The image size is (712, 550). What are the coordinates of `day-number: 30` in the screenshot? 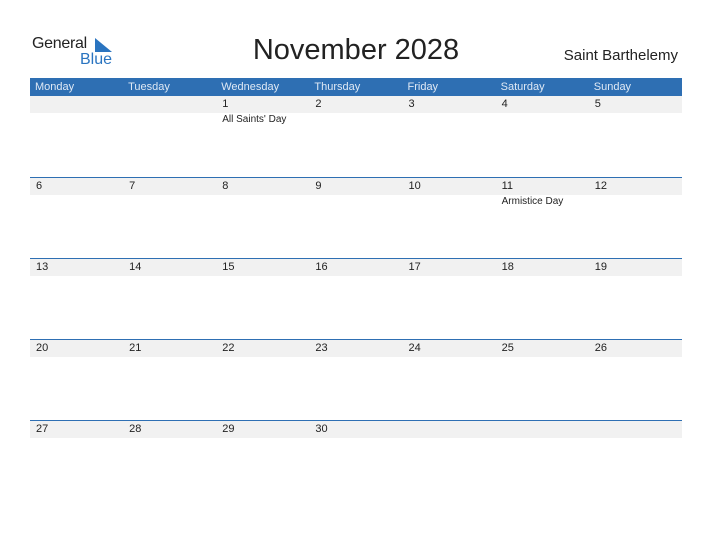 It's located at (321, 429).